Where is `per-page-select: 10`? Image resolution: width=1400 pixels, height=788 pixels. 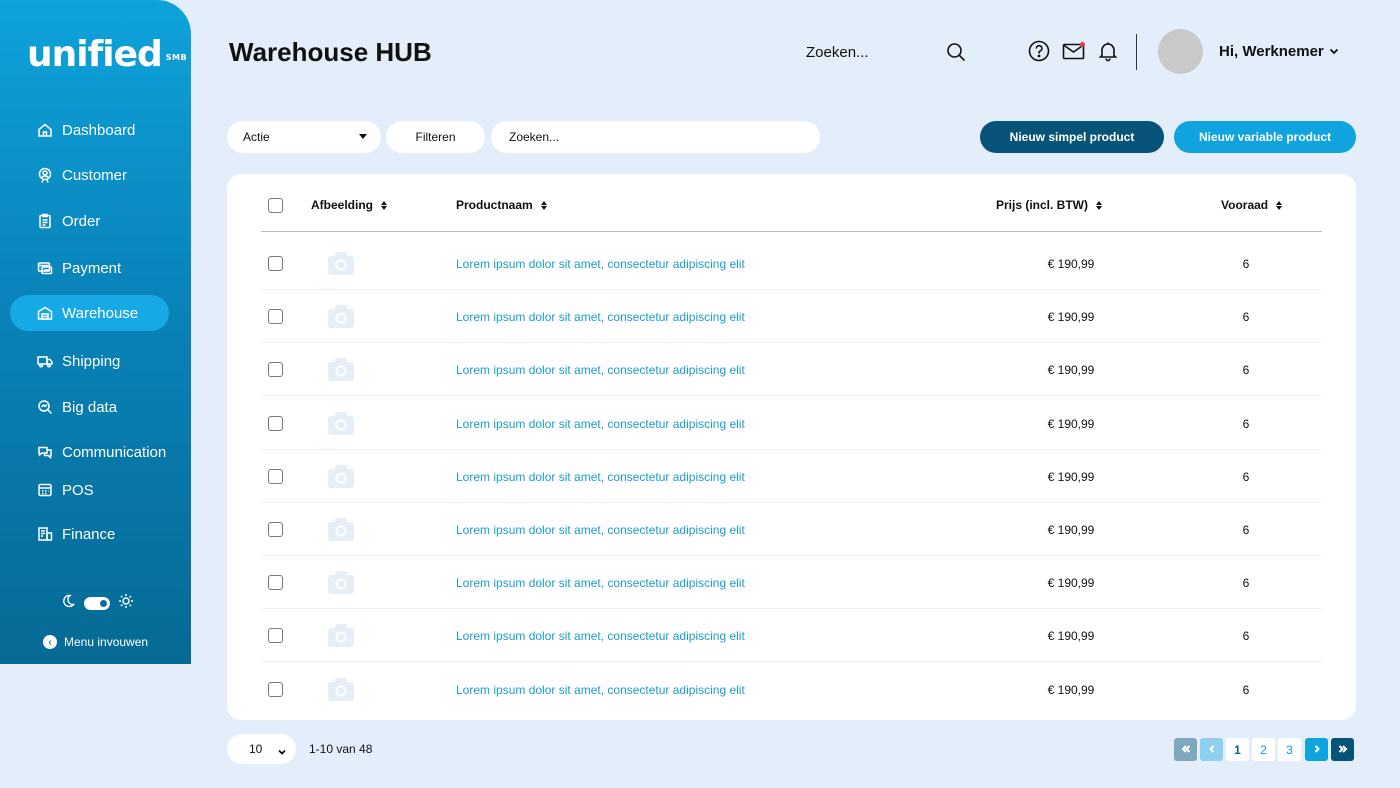 per-page-select: 10 is located at coordinates (261, 749).